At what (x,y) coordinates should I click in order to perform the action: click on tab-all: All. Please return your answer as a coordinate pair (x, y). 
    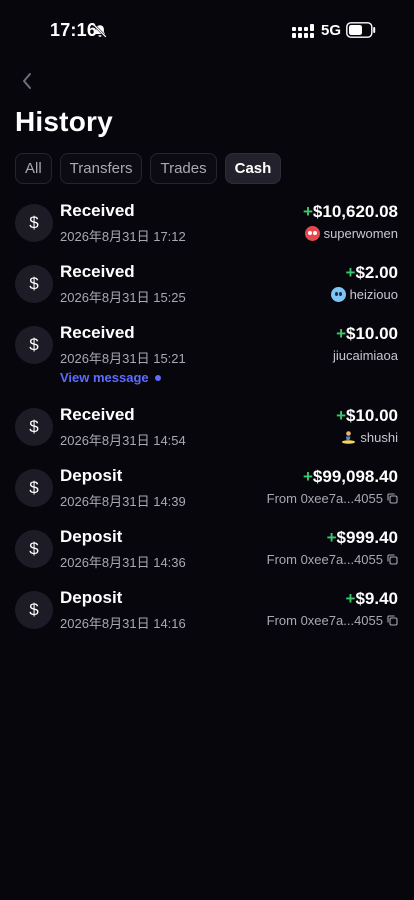
    Looking at the image, I should click on (33, 168).